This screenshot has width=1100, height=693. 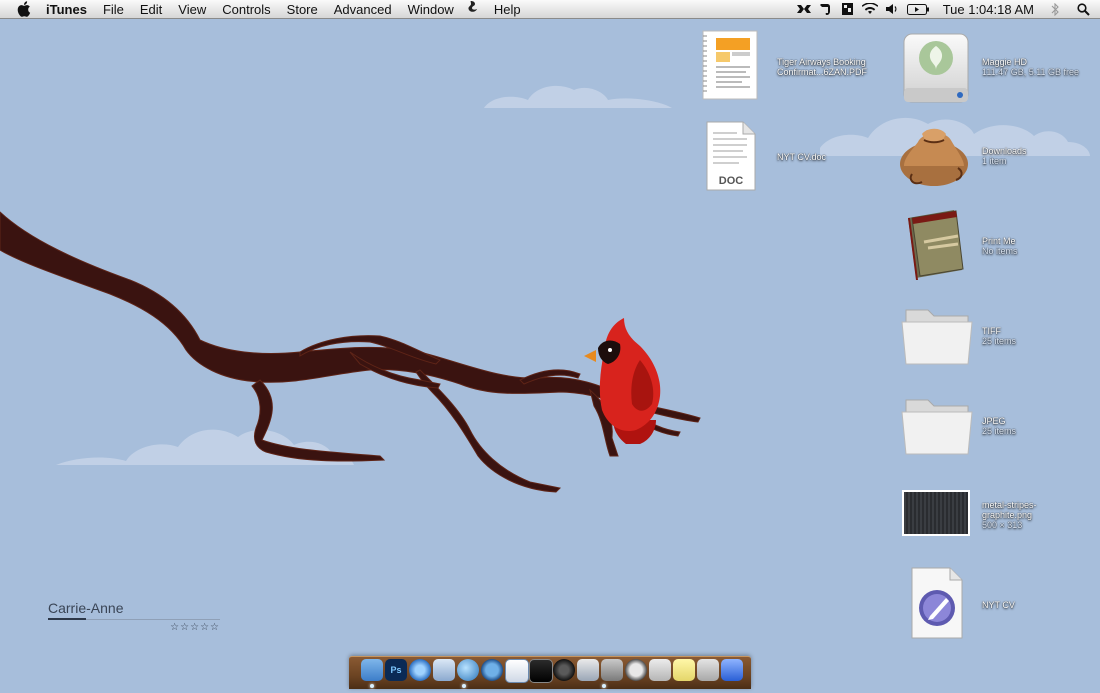 I want to click on menu-advanced: Advanced, so click(x=363, y=9).